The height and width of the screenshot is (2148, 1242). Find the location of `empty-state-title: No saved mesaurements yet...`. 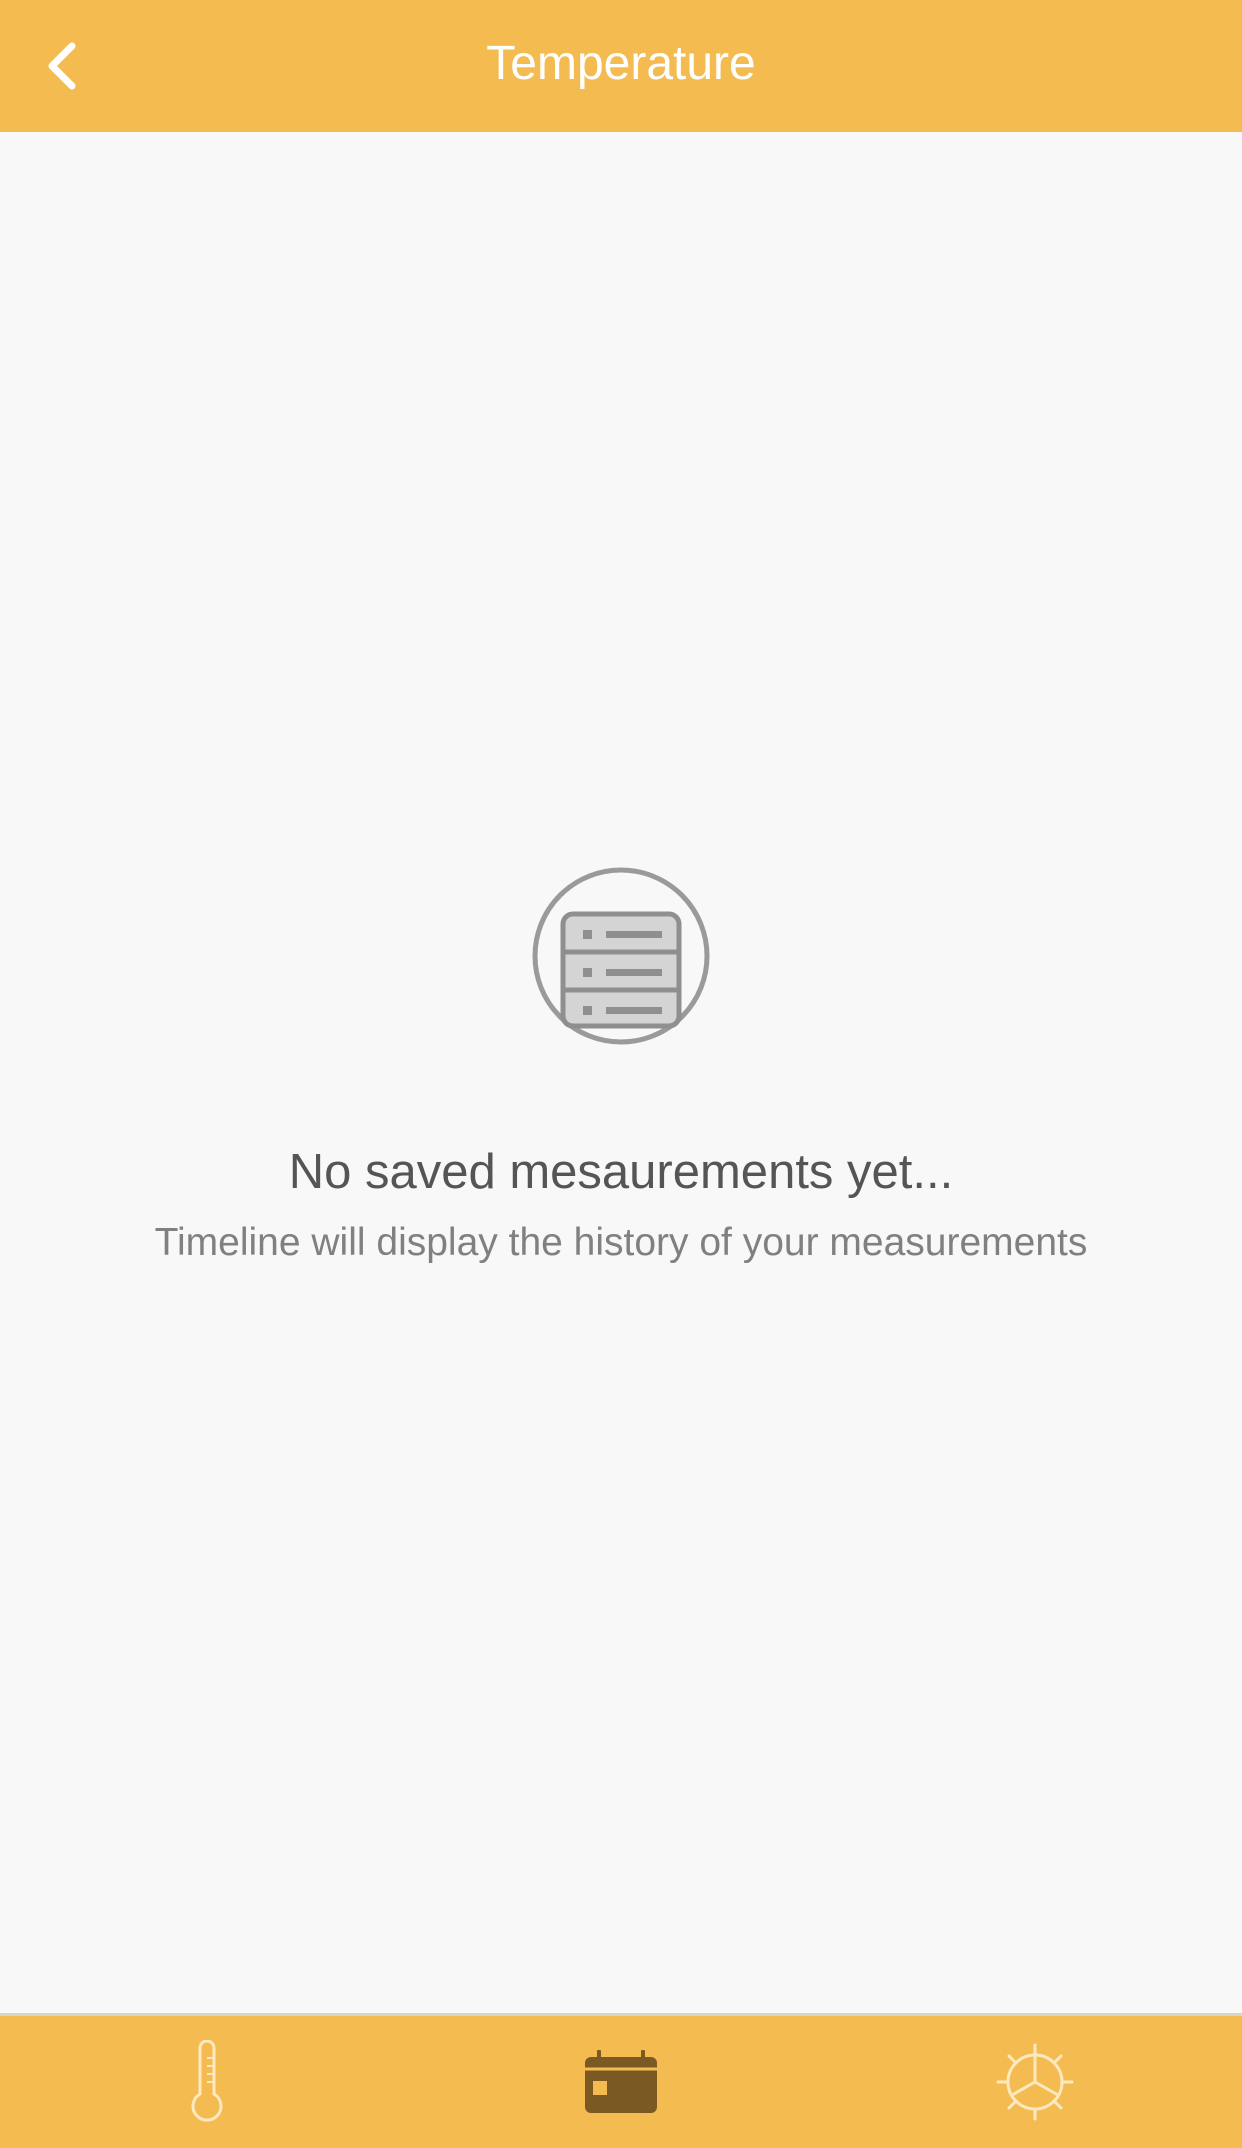

empty-state-title: No saved mesaurements yet... is located at coordinates (621, 1172).